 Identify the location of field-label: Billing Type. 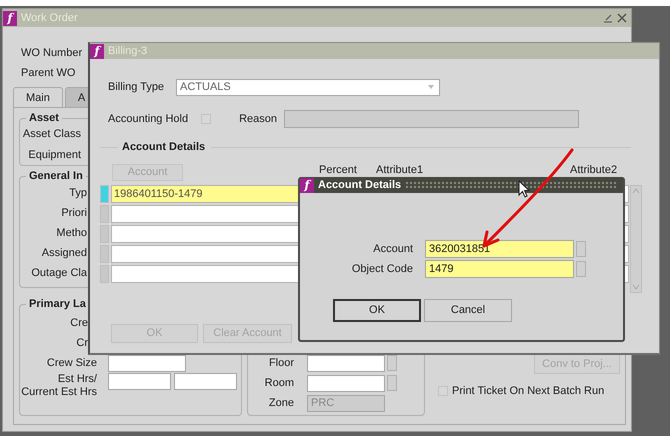
(137, 87).